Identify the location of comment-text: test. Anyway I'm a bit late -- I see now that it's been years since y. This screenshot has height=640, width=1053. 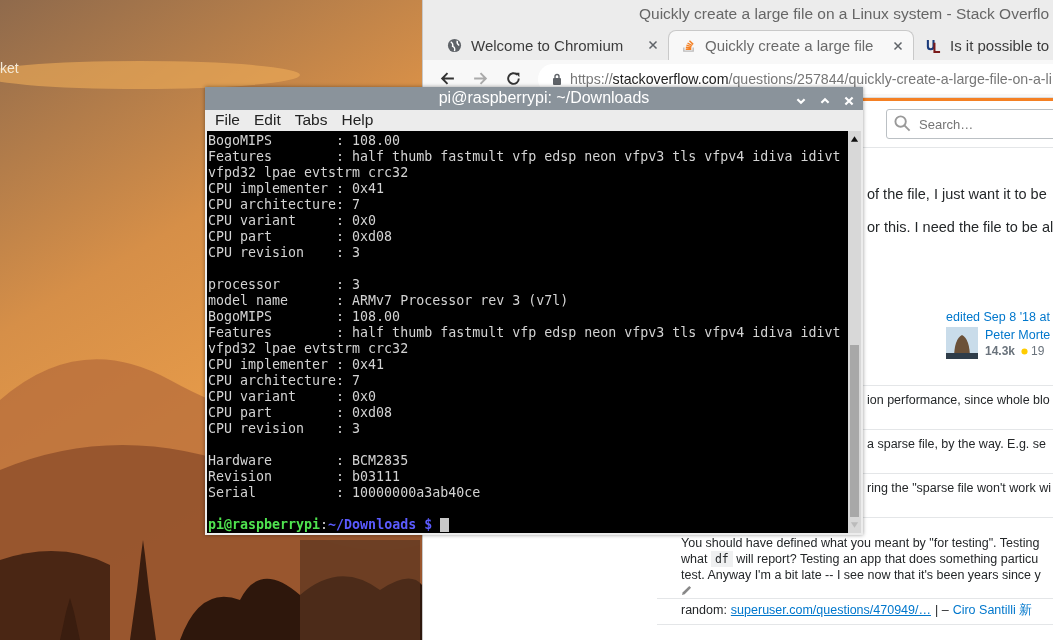
(861, 575).